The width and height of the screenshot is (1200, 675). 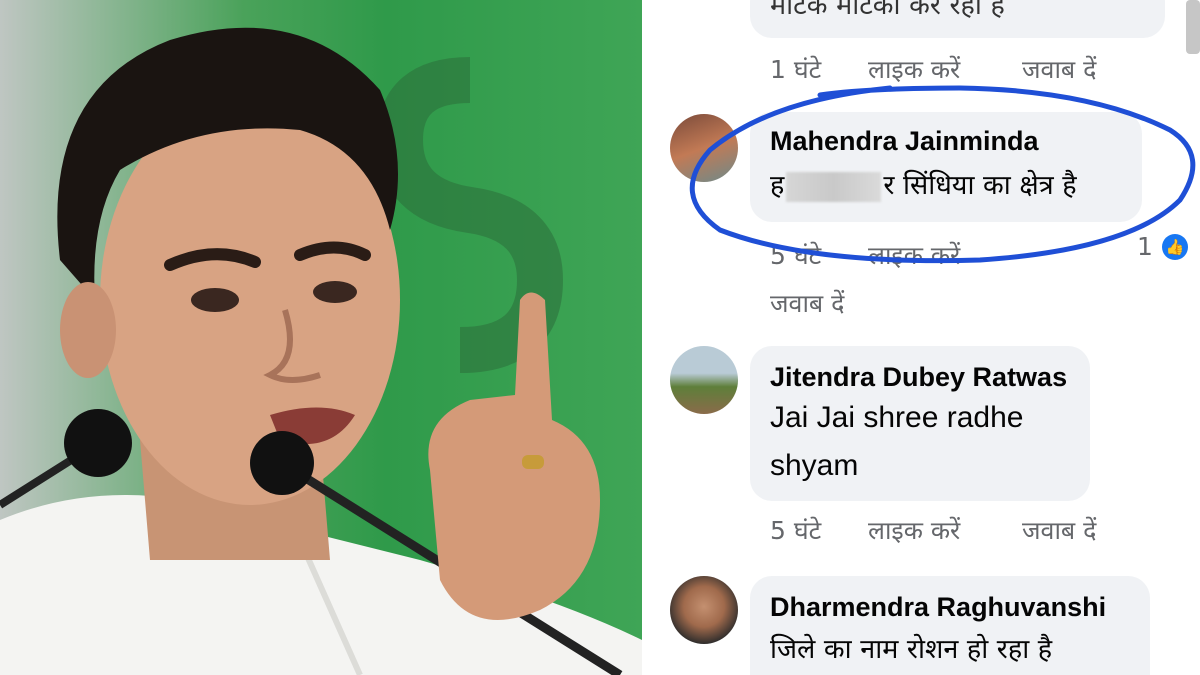 What do you see at coordinates (911, 649) in the screenshot?
I see `comment-text: जिले का नाम रोशन हो रहा है` at bounding box center [911, 649].